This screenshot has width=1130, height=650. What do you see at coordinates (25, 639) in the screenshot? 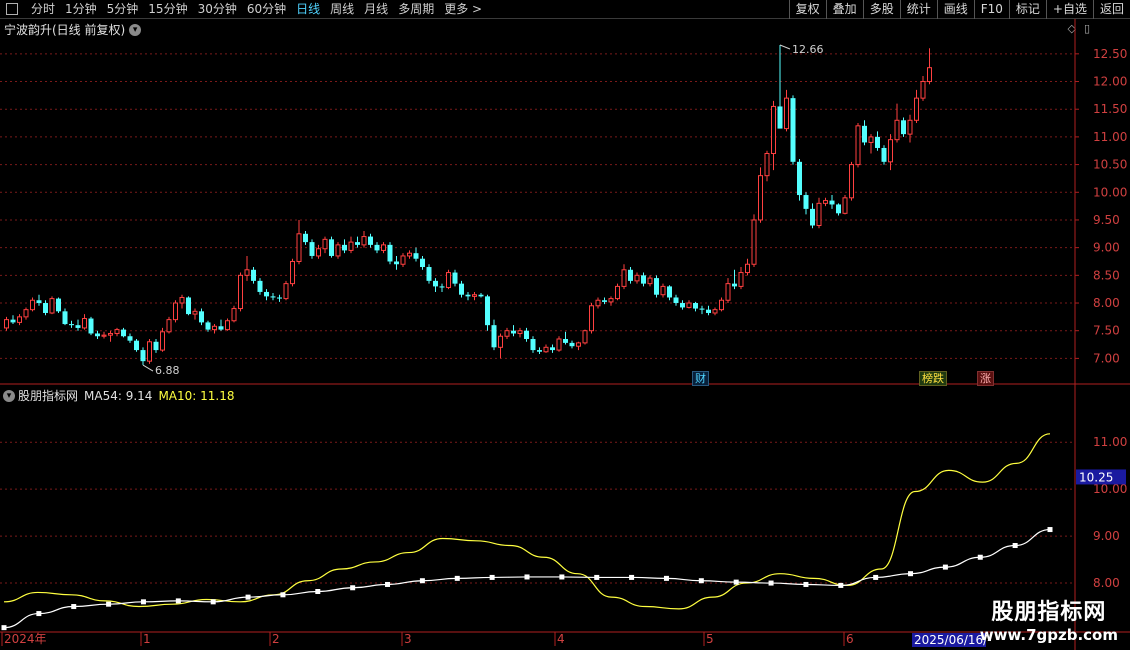
I see `date-axis-label: 2024年` at bounding box center [25, 639].